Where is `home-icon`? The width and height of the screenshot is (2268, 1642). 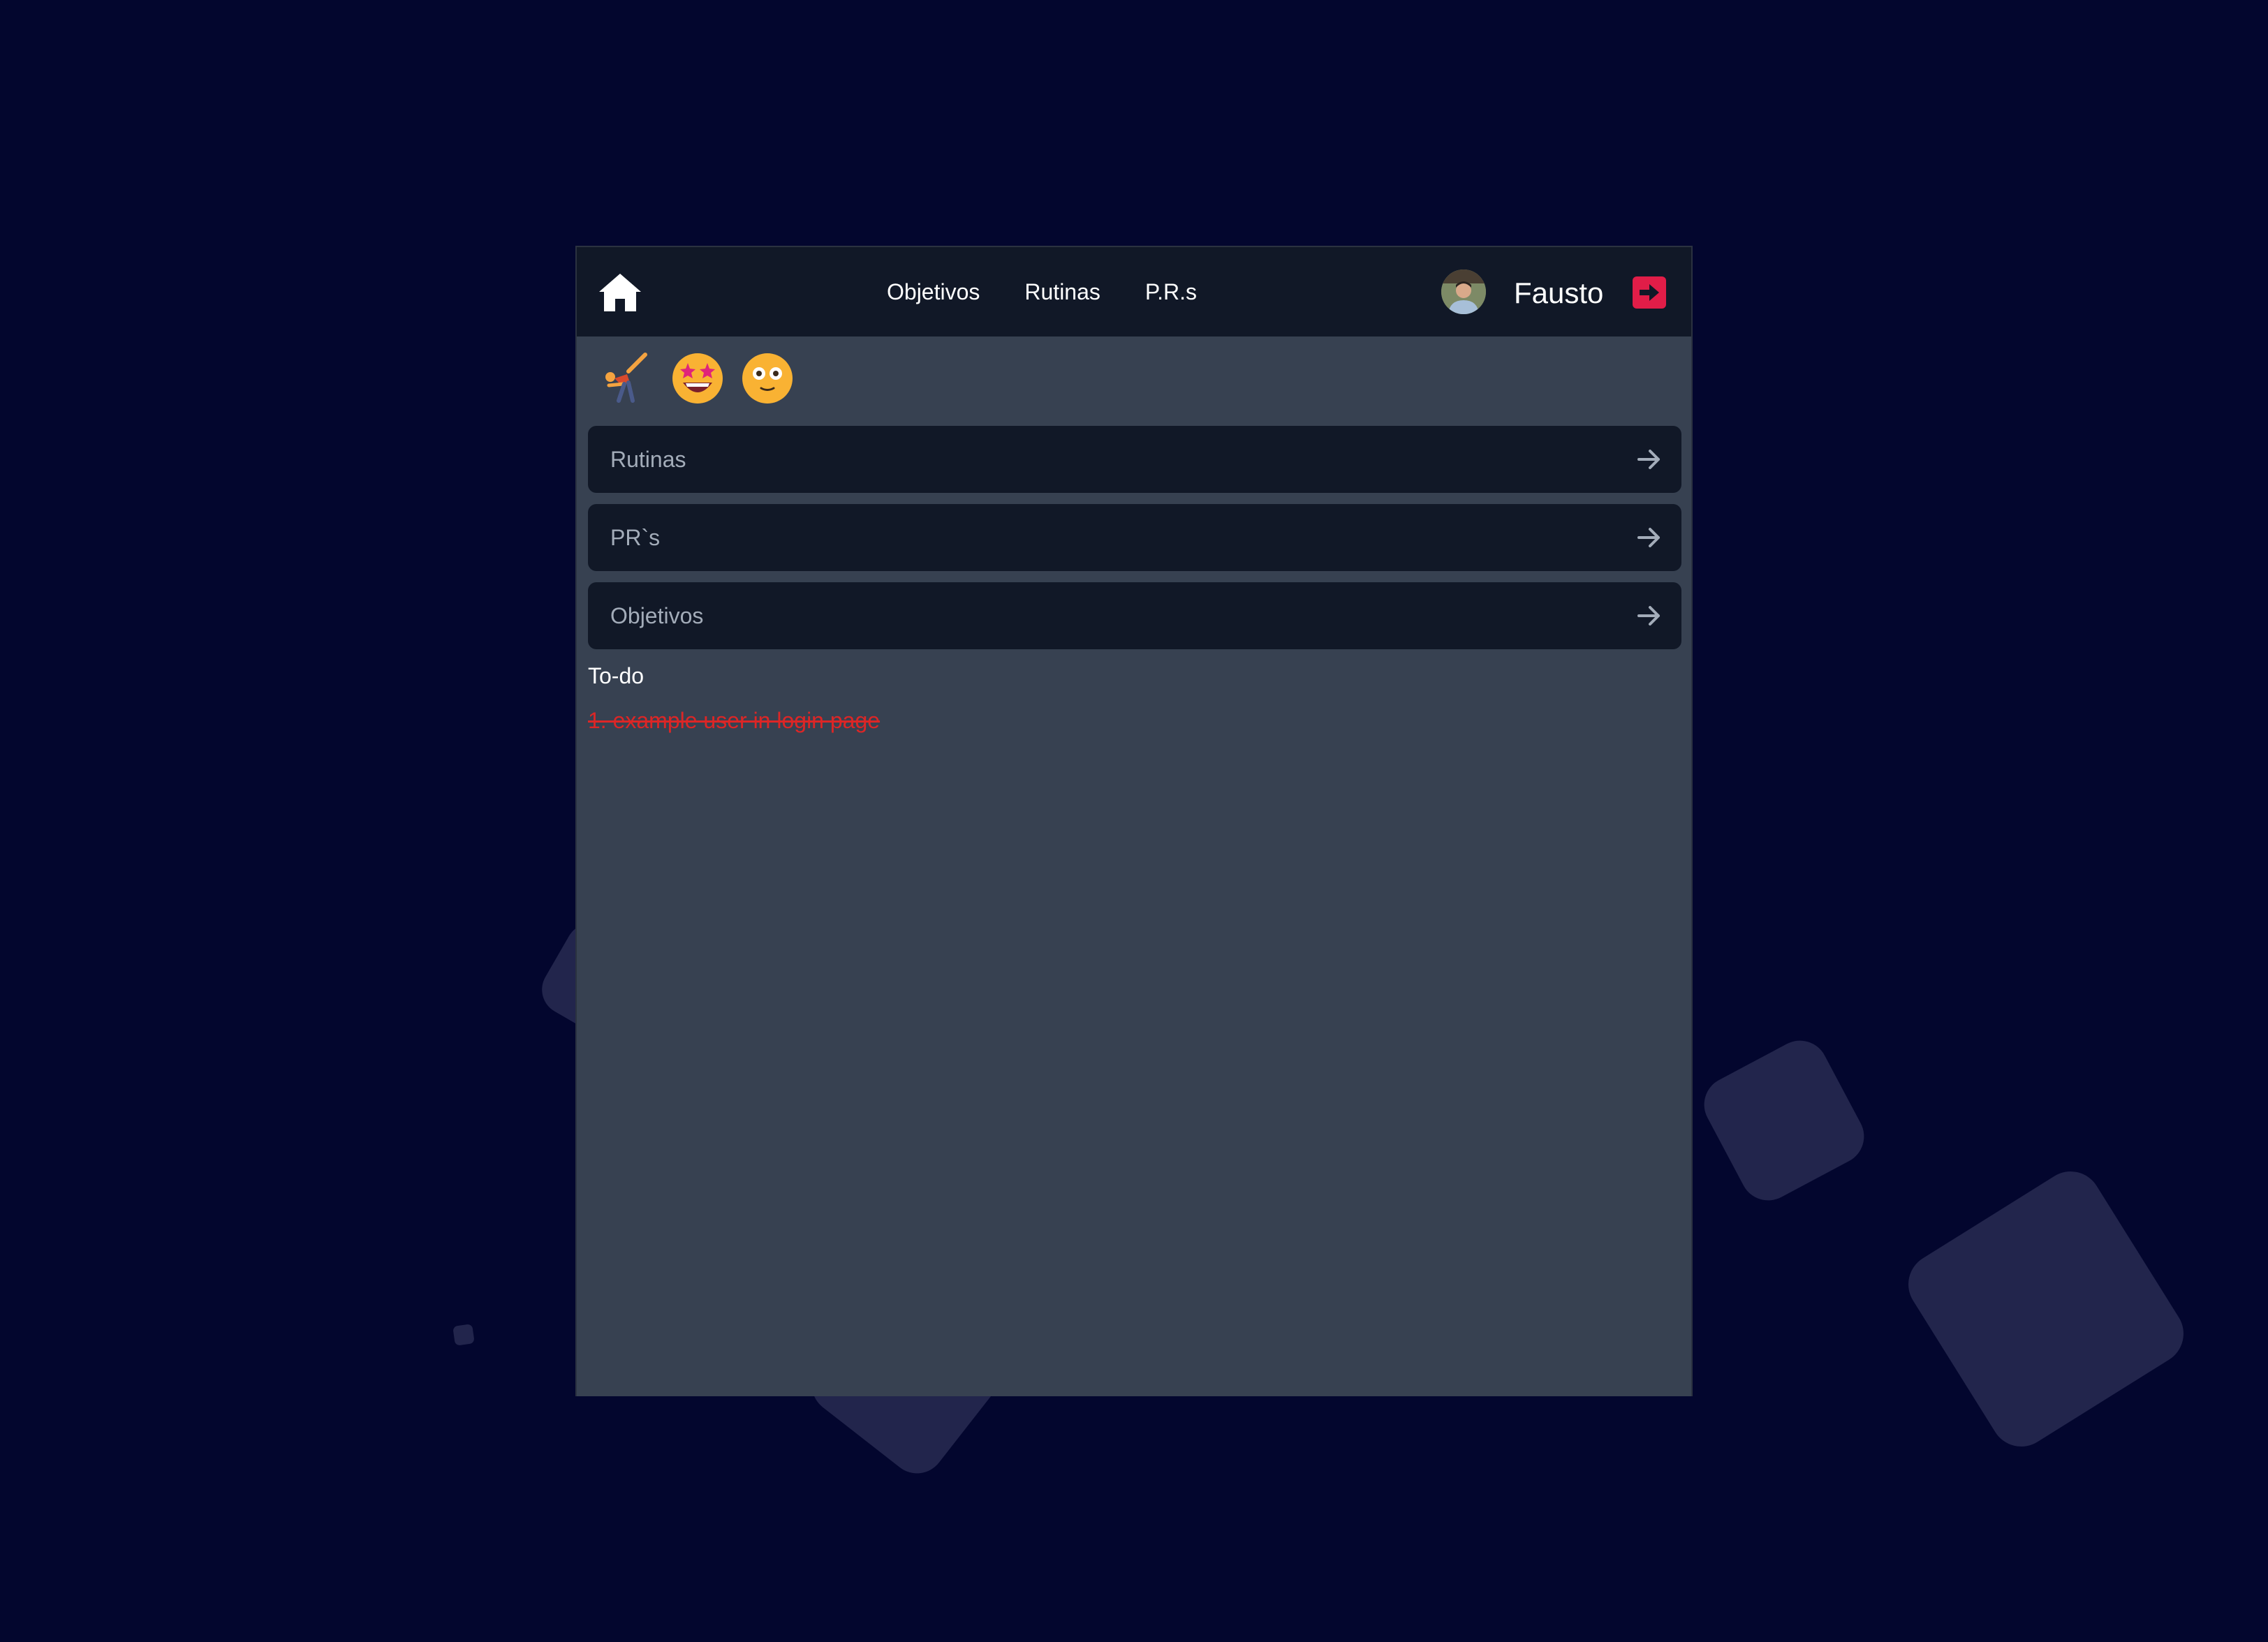 home-icon is located at coordinates (620, 292).